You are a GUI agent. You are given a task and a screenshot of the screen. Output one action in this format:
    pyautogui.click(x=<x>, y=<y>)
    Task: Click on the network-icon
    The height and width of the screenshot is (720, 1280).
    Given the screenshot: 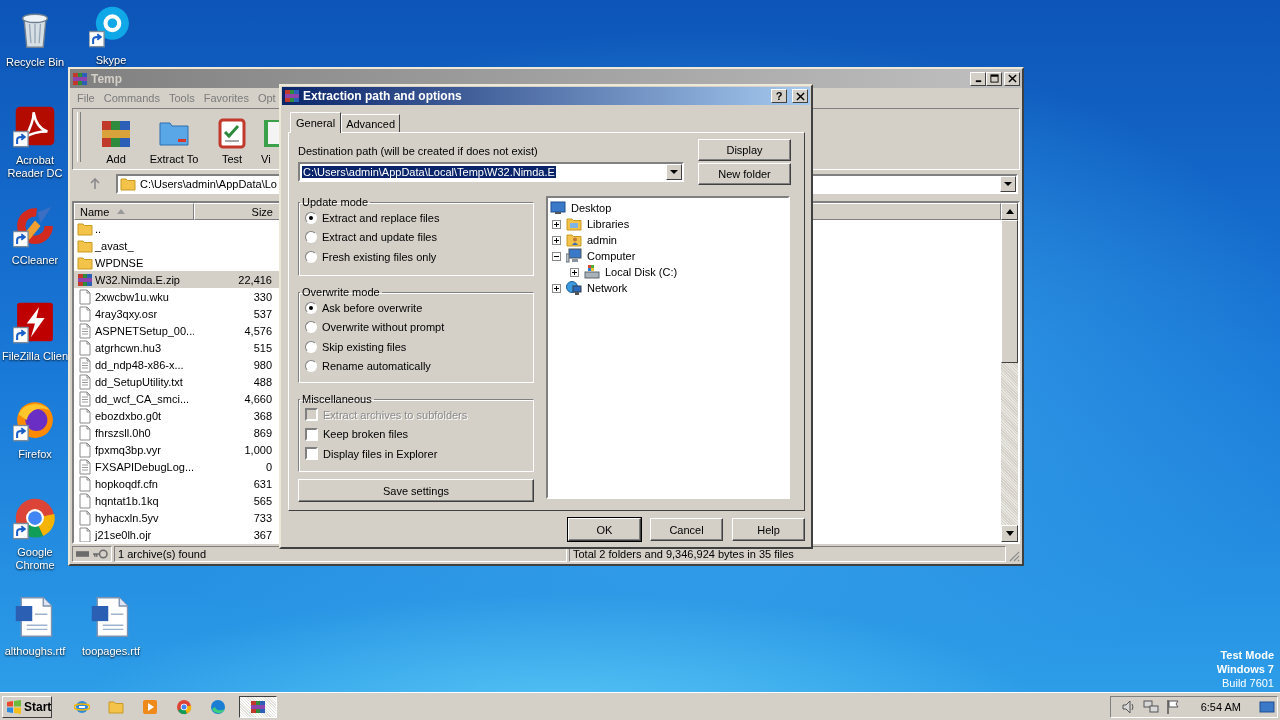 What is the action you would take?
    pyautogui.click(x=1150, y=706)
    